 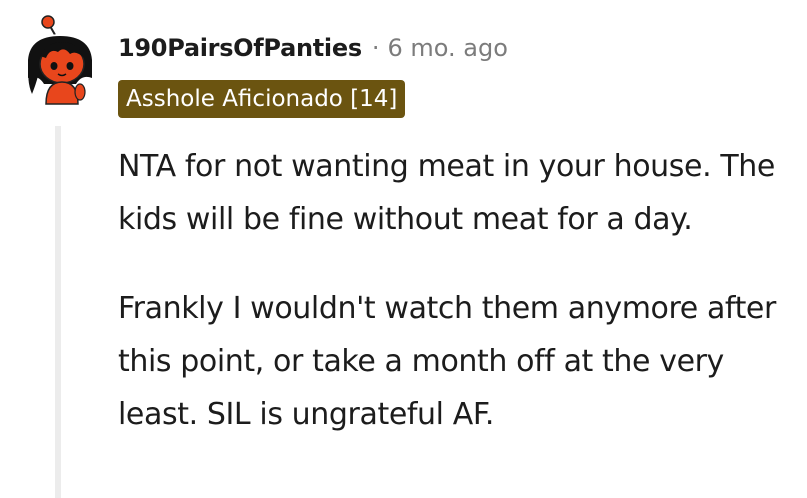 I want to click on snoo-avatar-icon, so click(x=60, y=60).